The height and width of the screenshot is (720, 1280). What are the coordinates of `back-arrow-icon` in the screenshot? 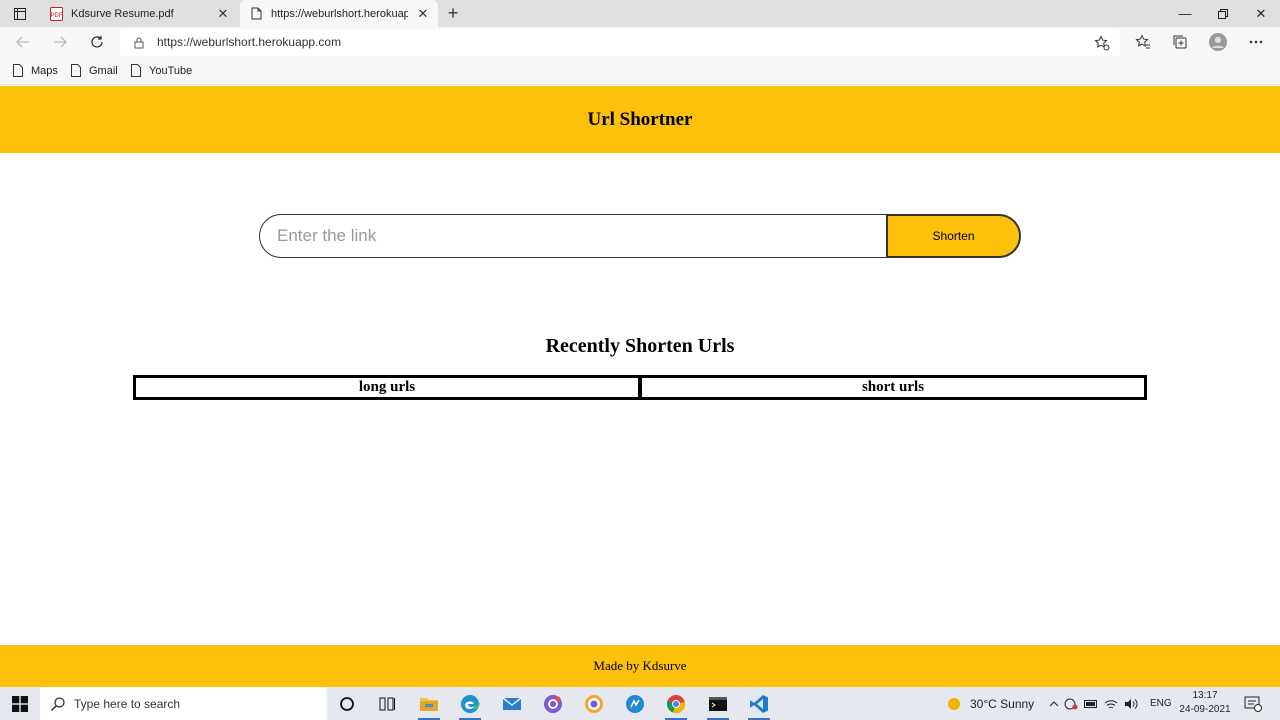 It's located at (23, 42).